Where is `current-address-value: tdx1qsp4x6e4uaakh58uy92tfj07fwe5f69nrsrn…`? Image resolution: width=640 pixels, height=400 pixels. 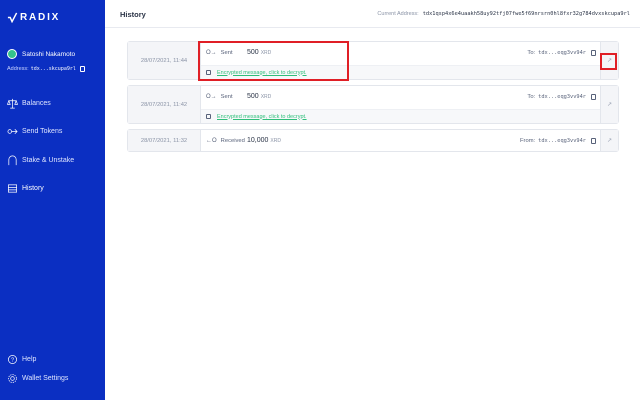 current-address-value: tdx1qsp4x6e4uaakh58uy92tfj07fwe5f69nrsrn… is located at coordinates (526, 14).